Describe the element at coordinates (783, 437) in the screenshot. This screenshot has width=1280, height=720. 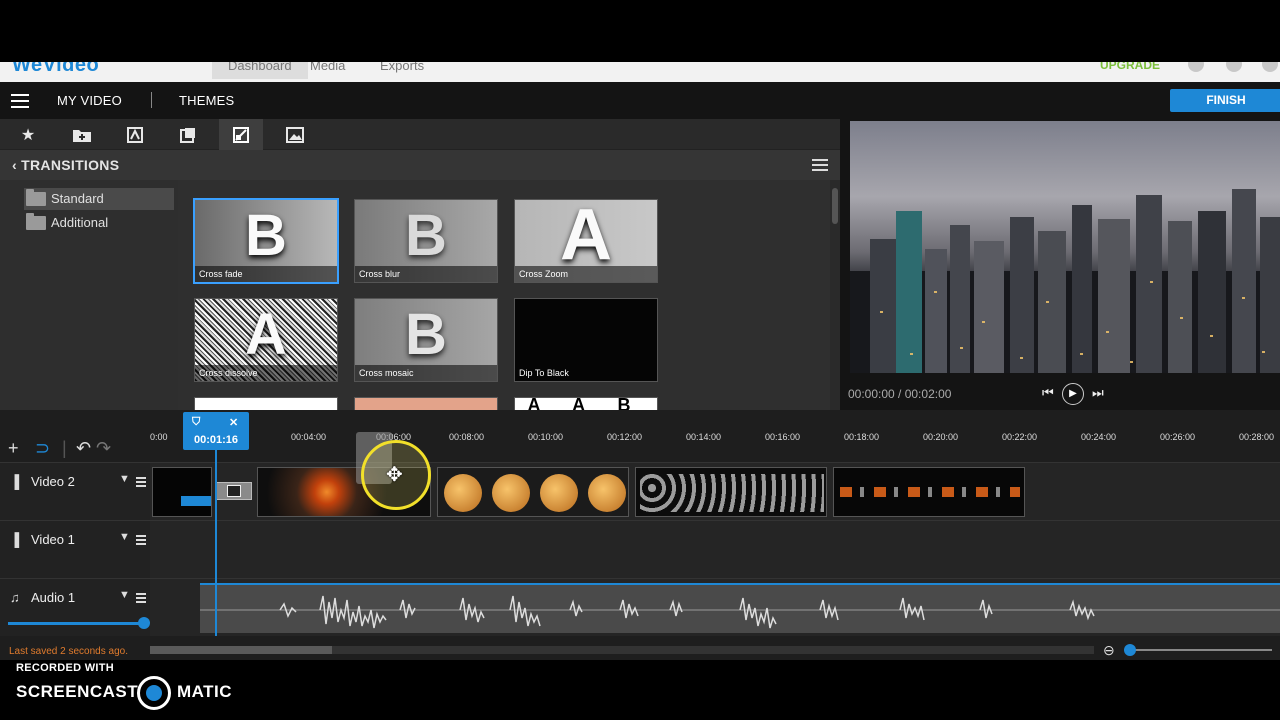
I see `ruler-tick: 00:16:00` at that location.